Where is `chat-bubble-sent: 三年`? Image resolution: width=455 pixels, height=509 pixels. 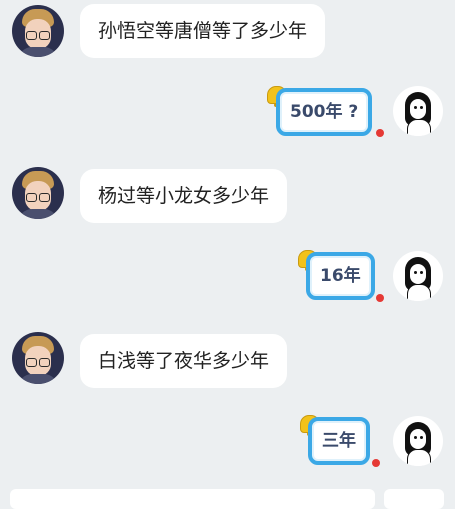 chat-bubble-sent: 三年 is located at coordinates (339, 441).